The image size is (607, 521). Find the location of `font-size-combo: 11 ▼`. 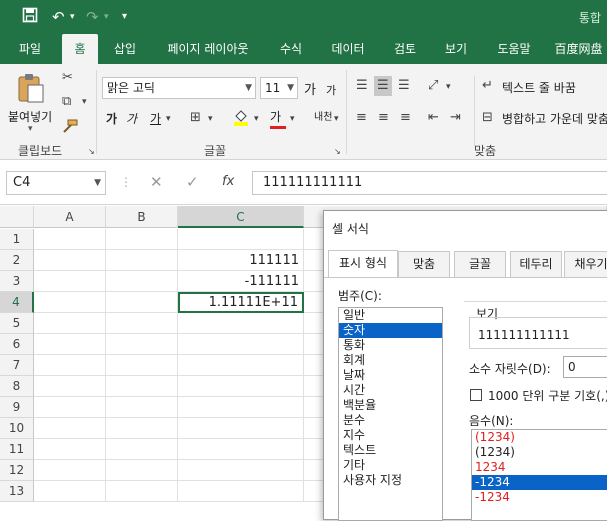

font-size-combo: 11 ▼ is located at coordinates (279, 88).